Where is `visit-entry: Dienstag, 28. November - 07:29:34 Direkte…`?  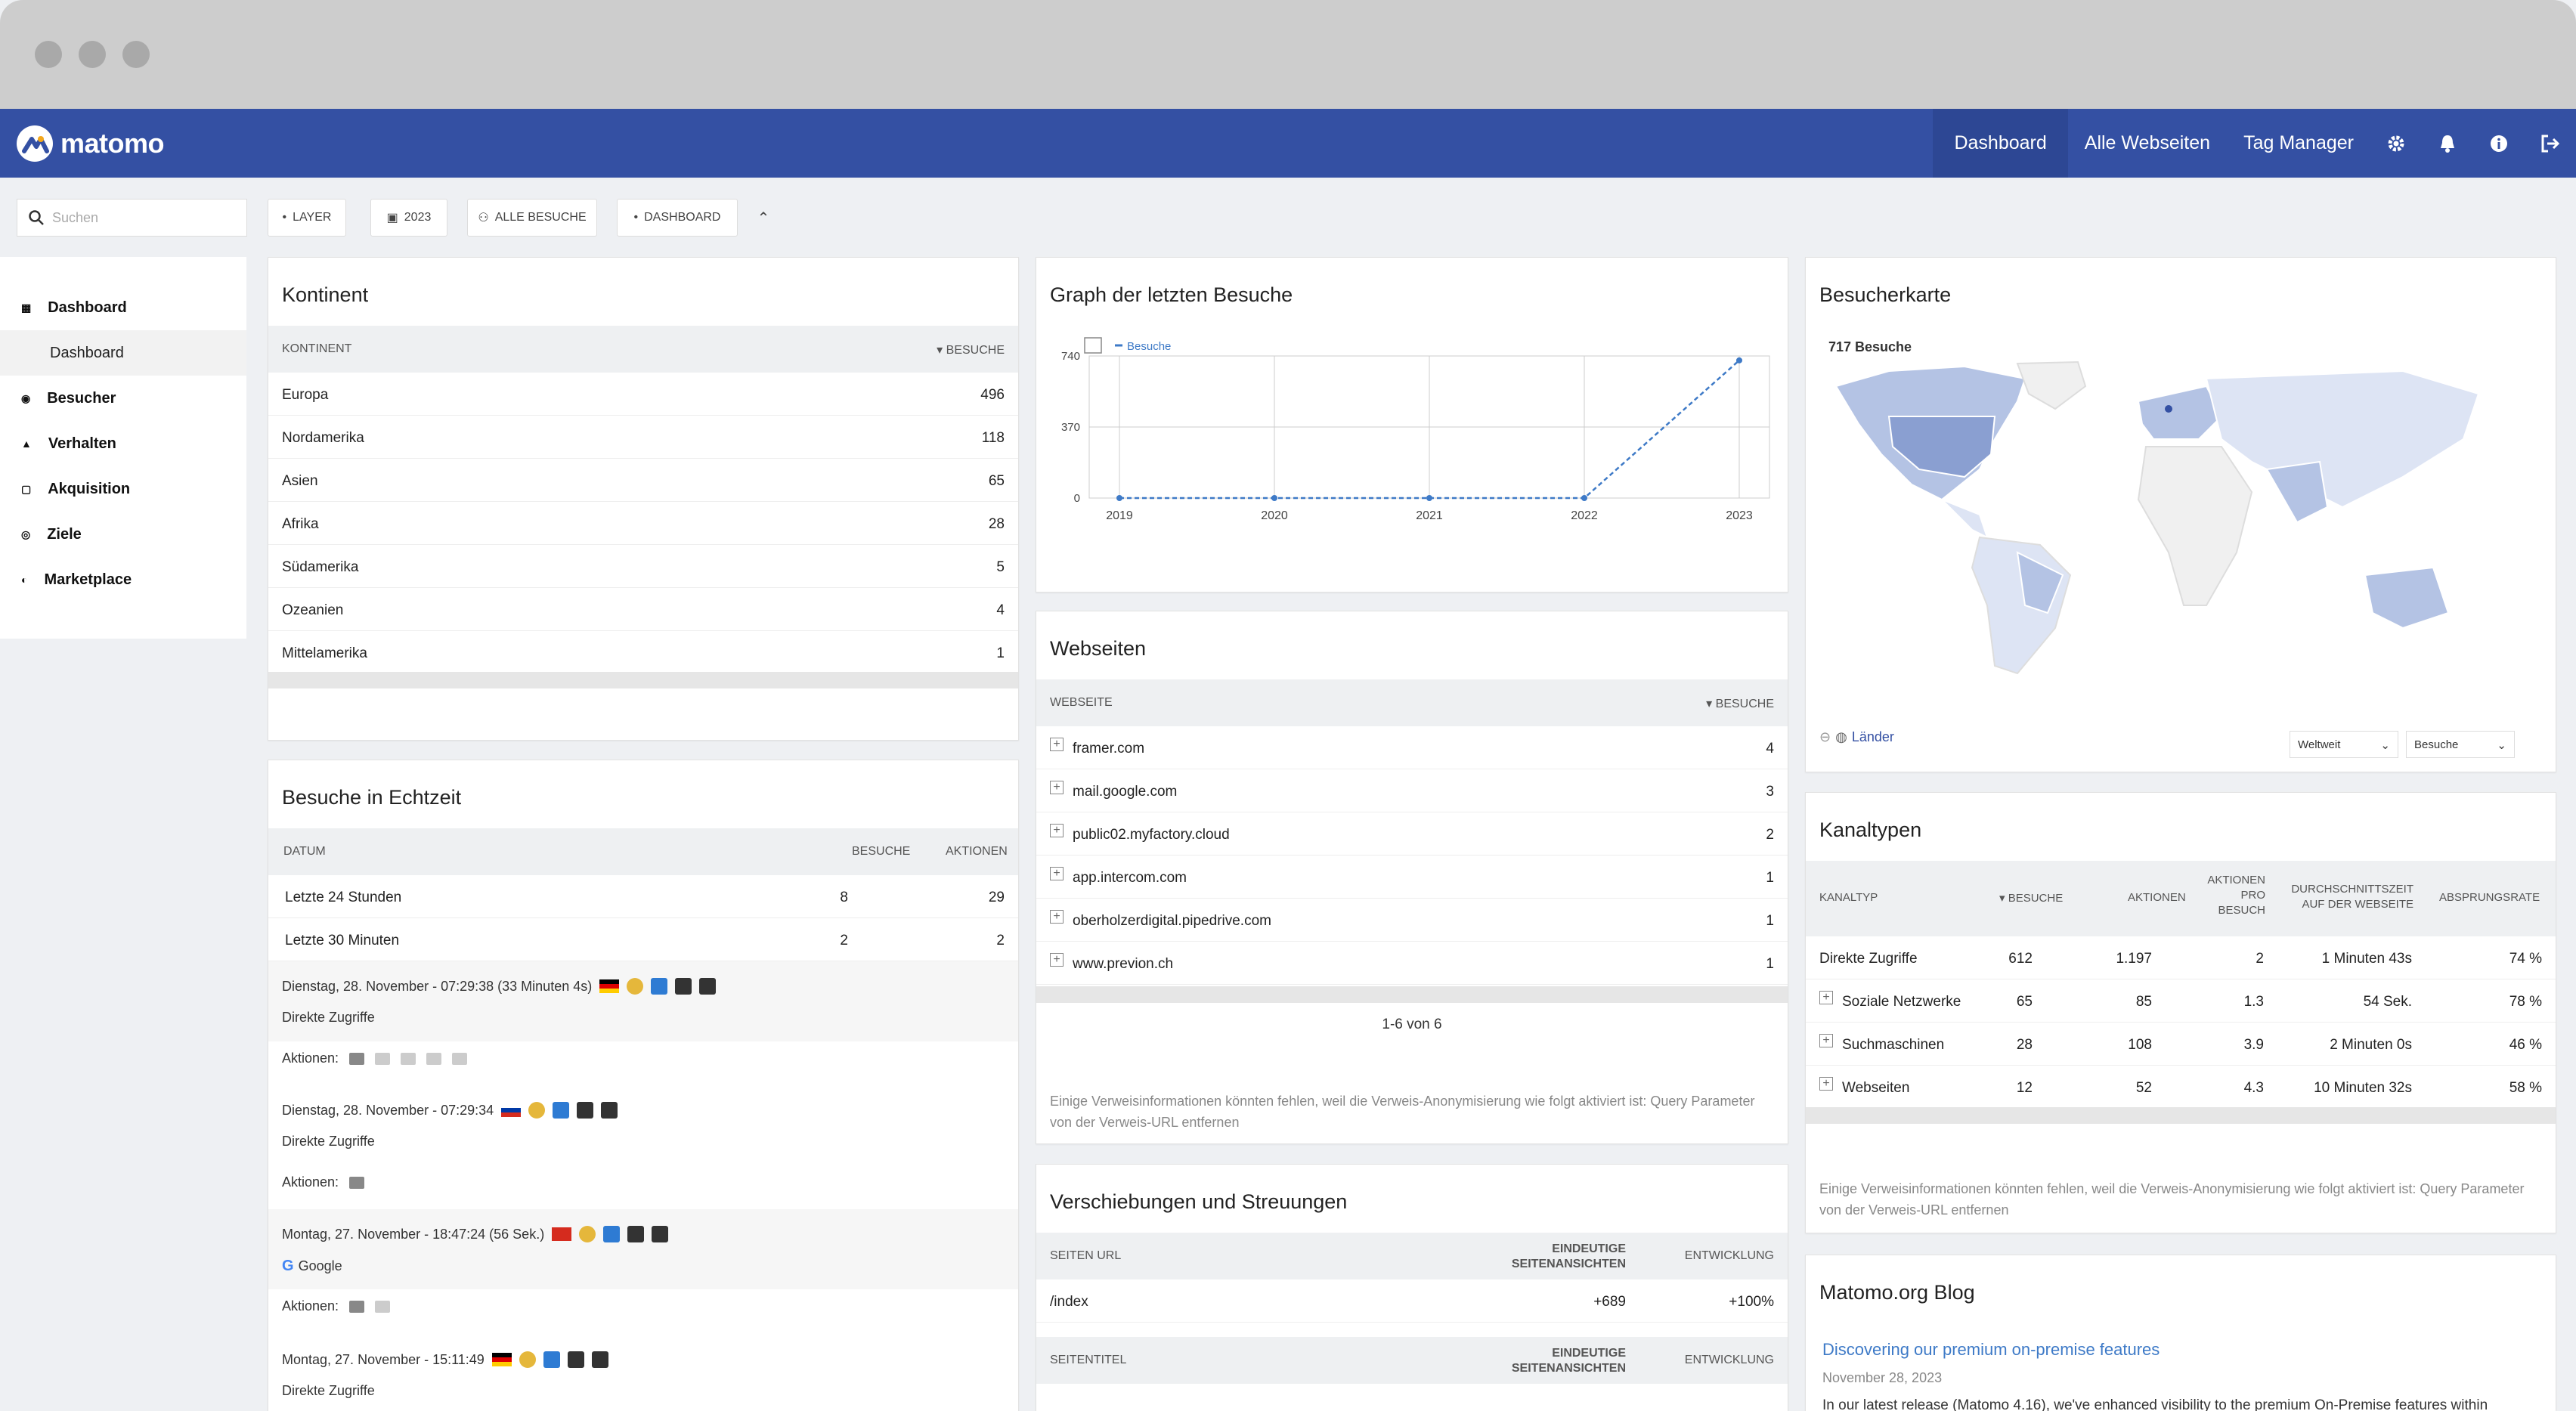
visit-entry: Dienstag, 28. November - 07:29:34 Direkte… is located at coordinates (643, 1147).